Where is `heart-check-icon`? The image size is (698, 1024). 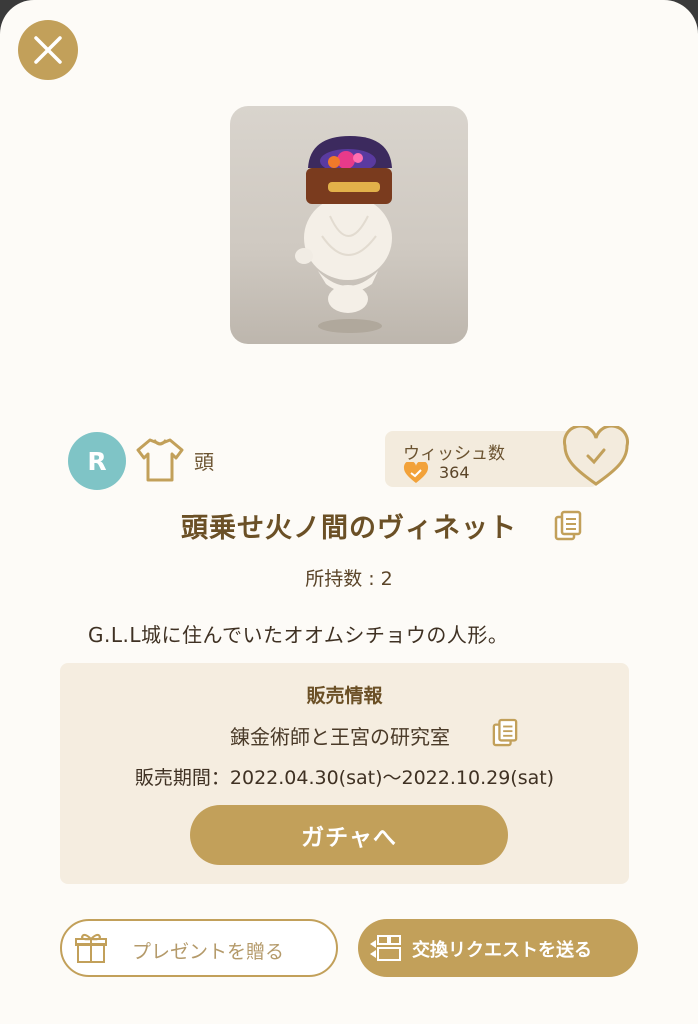
heart-check-icon is located at coordinates (596, 457).